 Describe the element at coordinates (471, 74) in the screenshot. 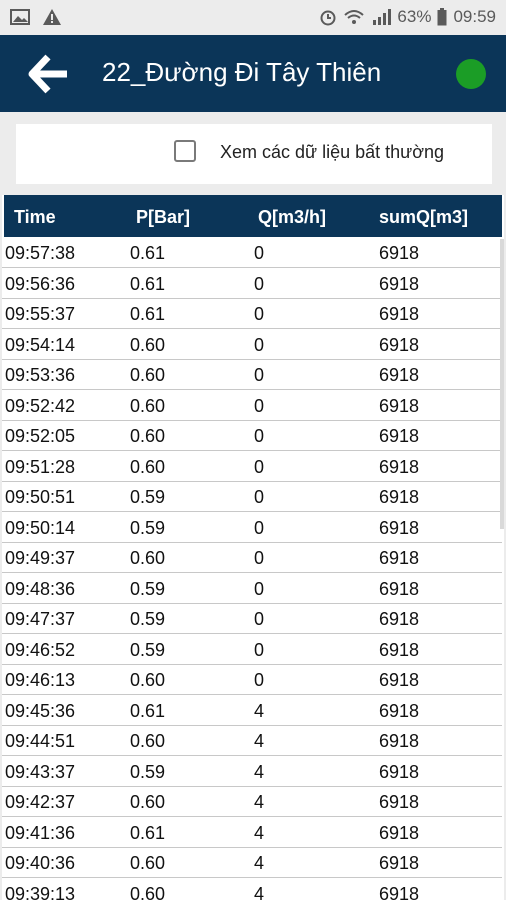

I see `connection-status-indicator` at that location.